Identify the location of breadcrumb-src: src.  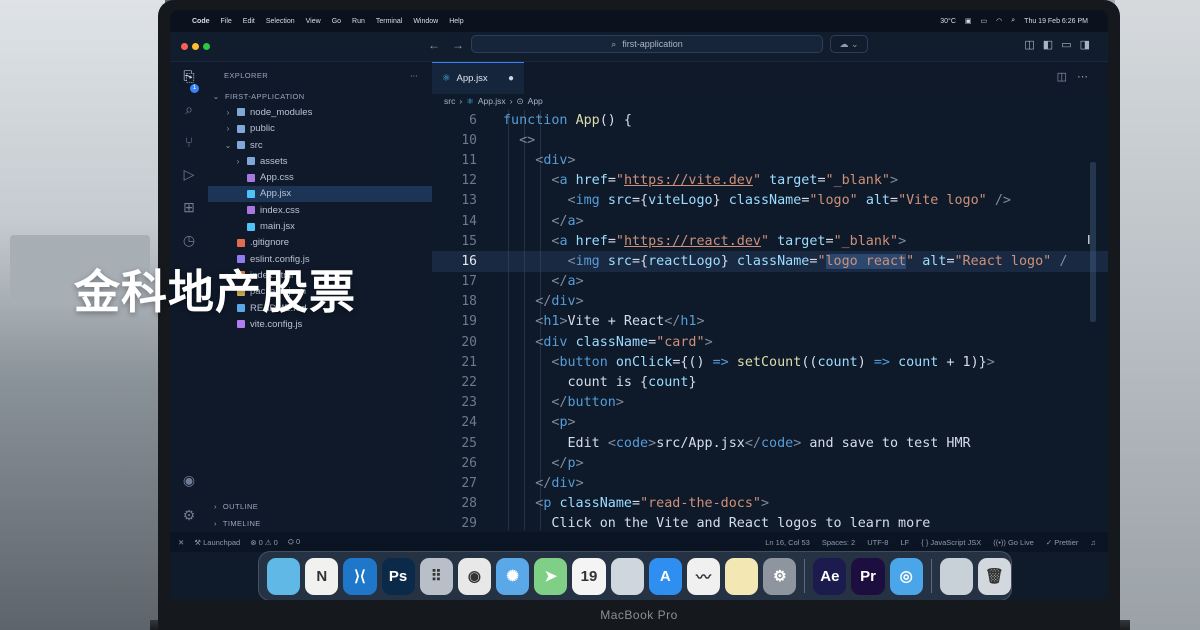
(449, 101).